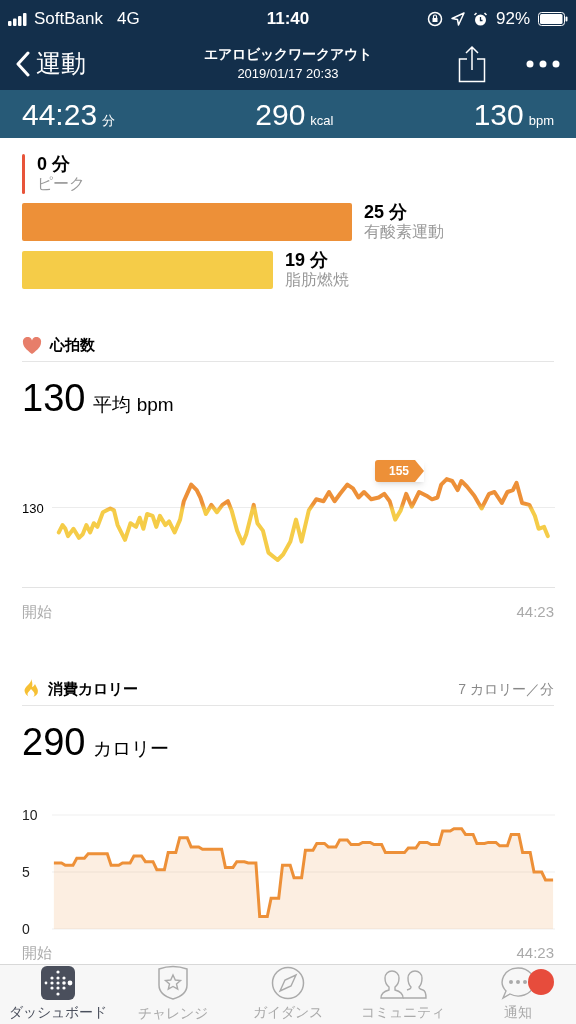  Describe the element at coordinates (288, 19) in the screenshot. I see `clock-time: 11:40` at that location.